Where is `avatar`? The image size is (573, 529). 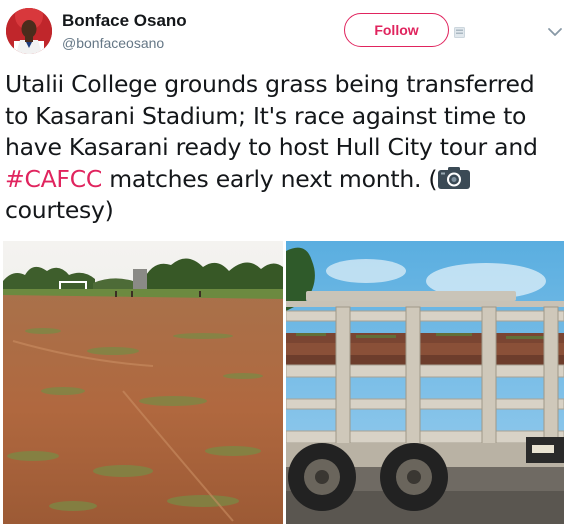 avatar is located at coordinates (29, 31).